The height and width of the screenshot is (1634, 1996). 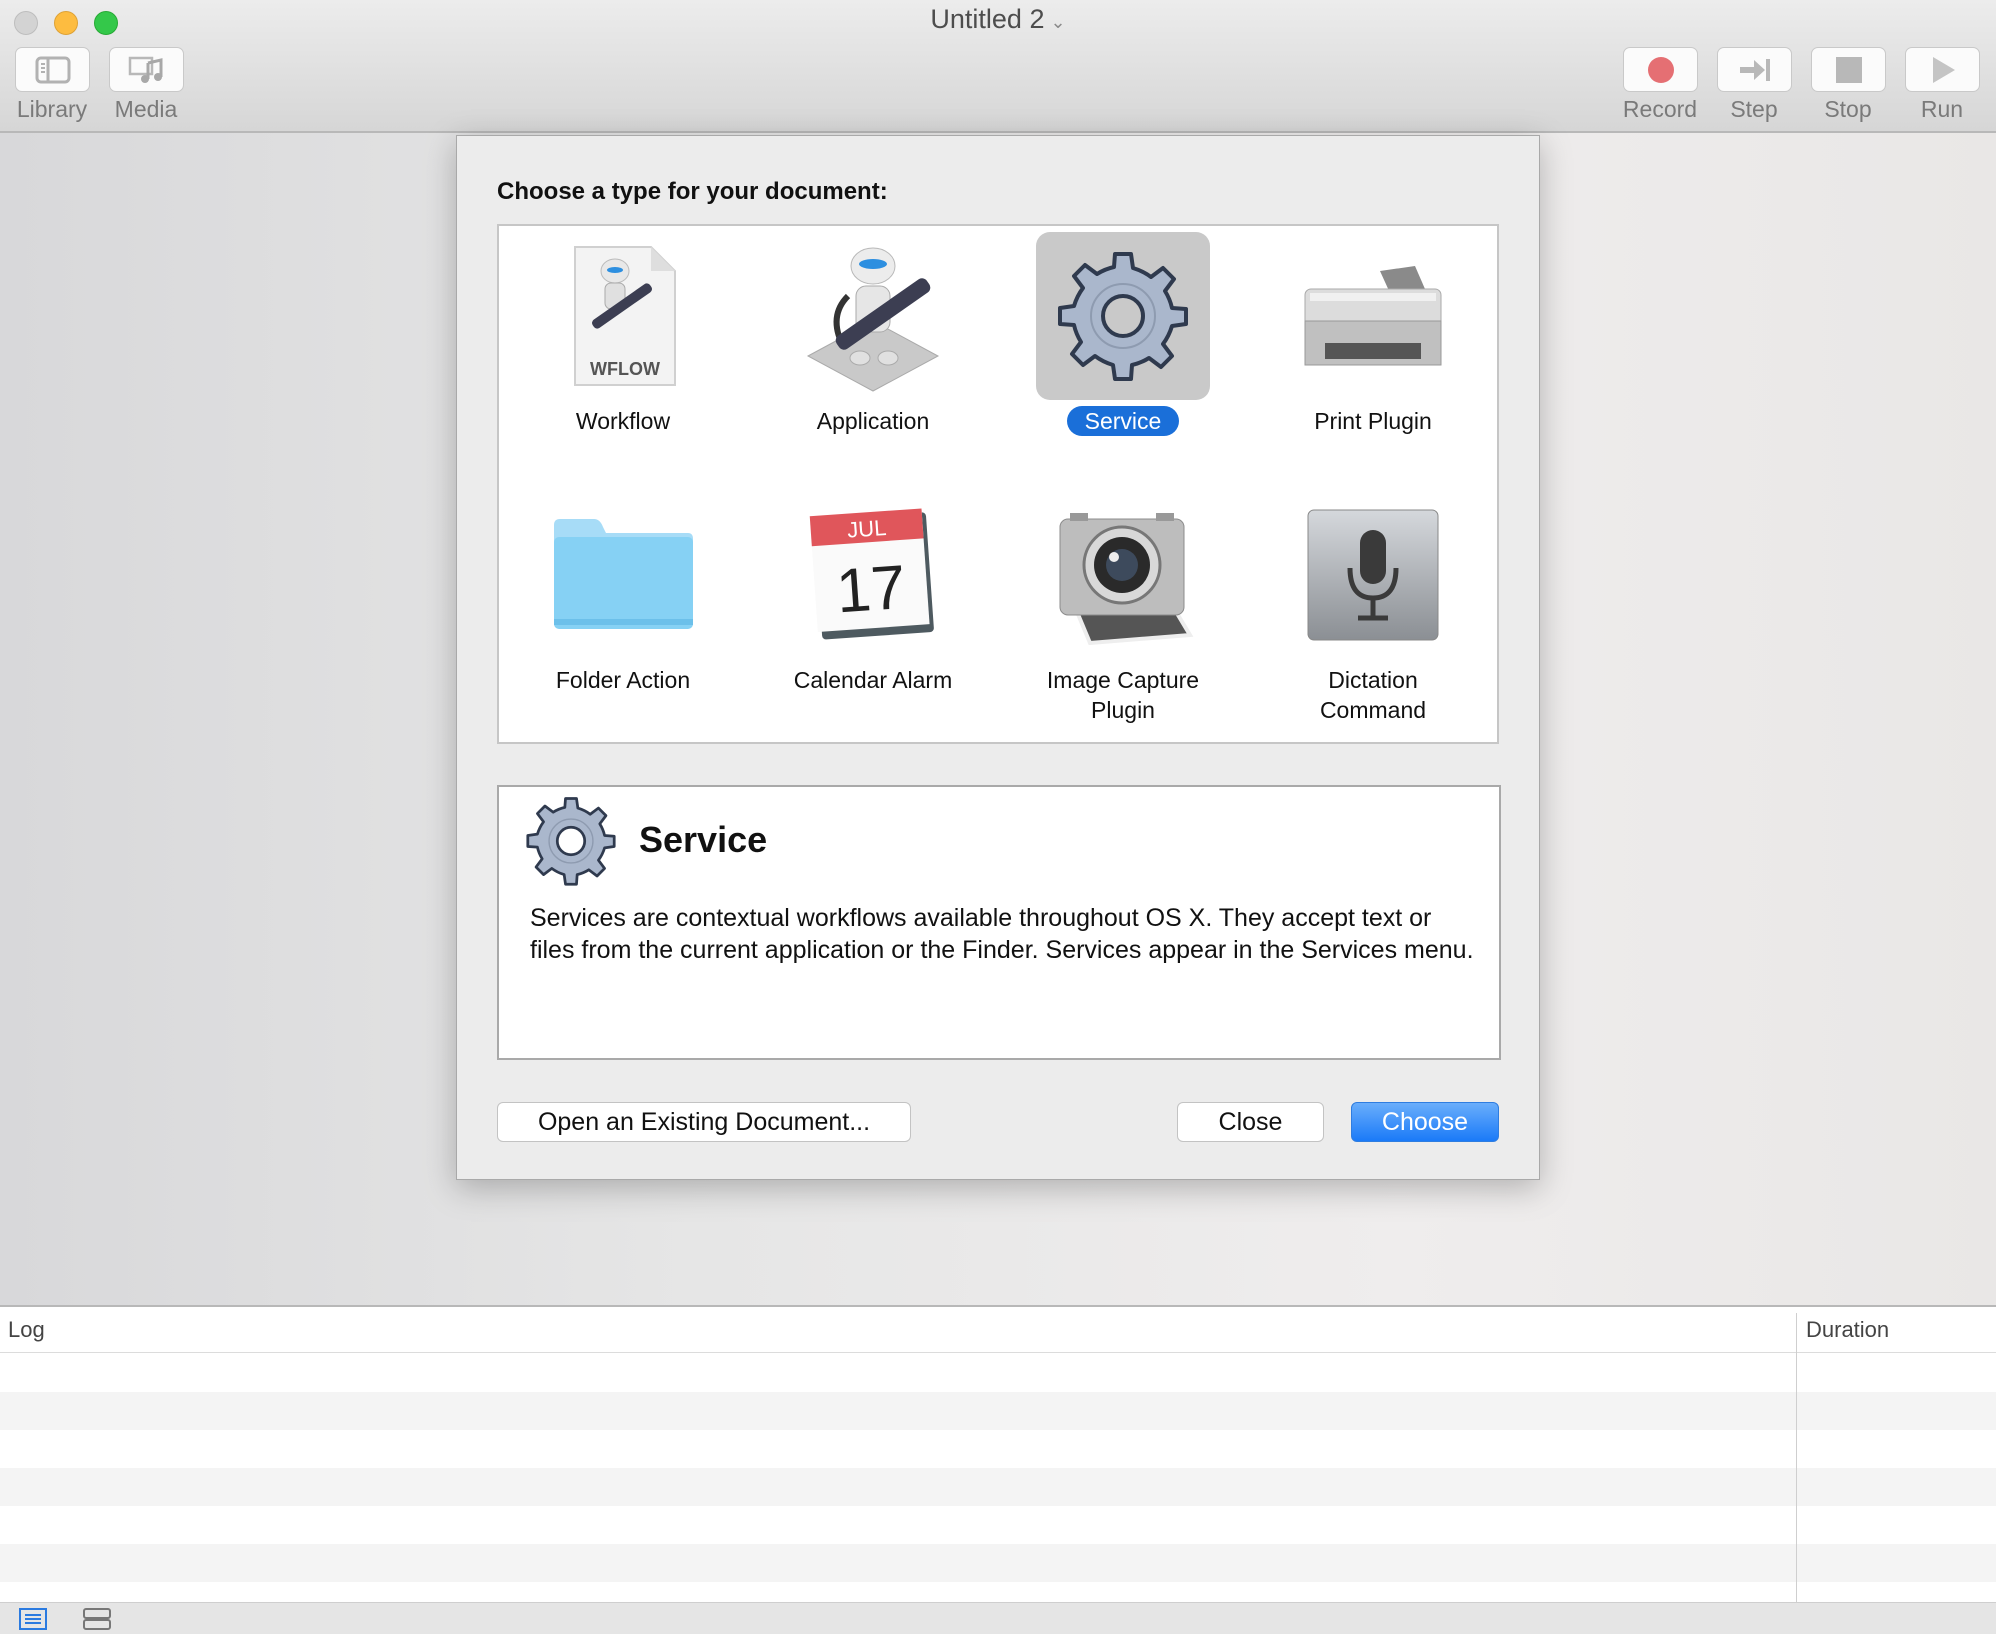 I want to click on folder-icon, so click(x=623, y=574).